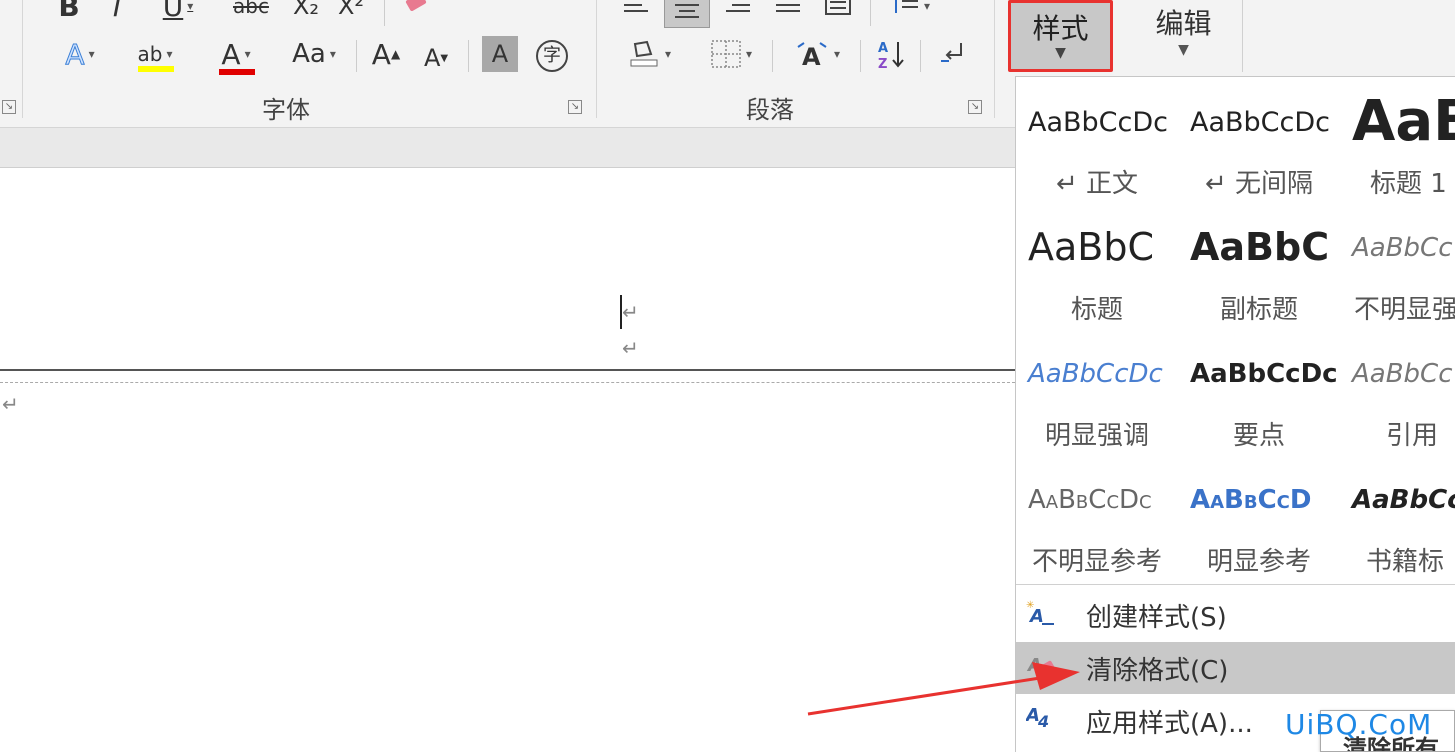 The height and width of the screenshot is (752, 1455). Describe the element at coordinates (1097, 518) in the screenshot. I see `style-tile-subtle-reference: AaBbCcDc 不明显参考` at that location.